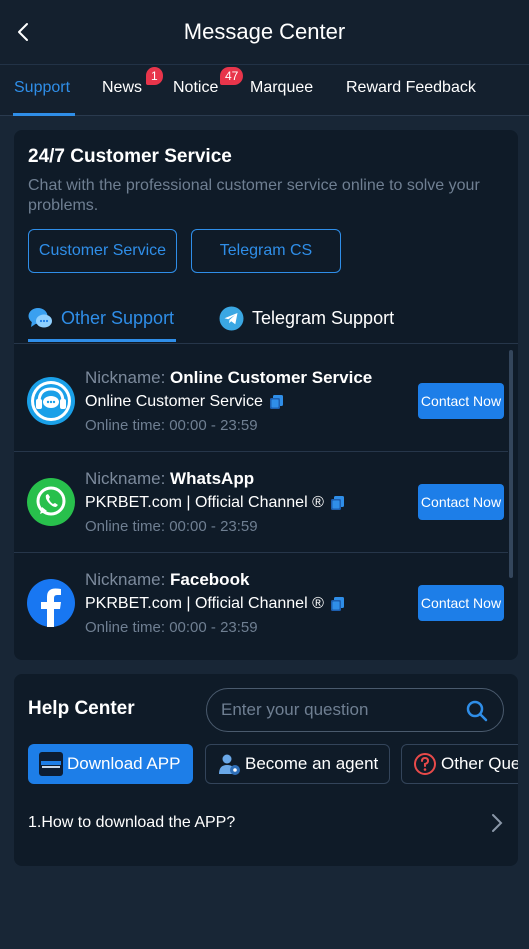  What do you see at coordinates (118, 317) in the screenshot?
I see `tab-other-support-label: Other Support` at bounding box center [118, 317].